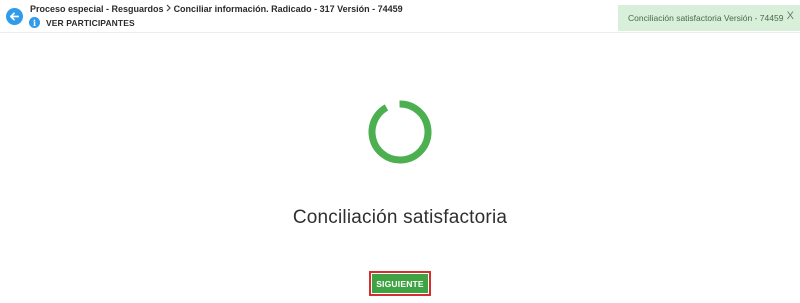  I want to click on chevron-right-icon, so click(169, 9).